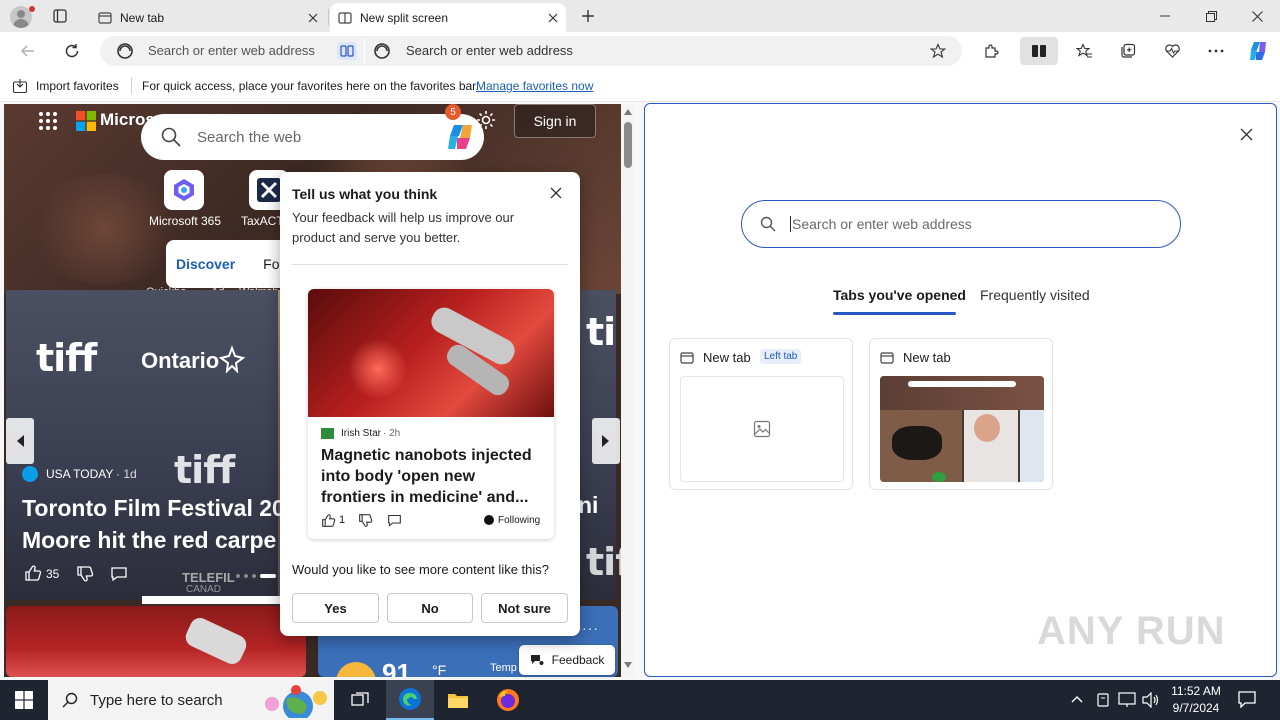 The height and width of the screenshot is (720, 1280). Describe the element at coordinates (86, 121) in the screenshot. I see `microsoft-logo-icon` at that location.